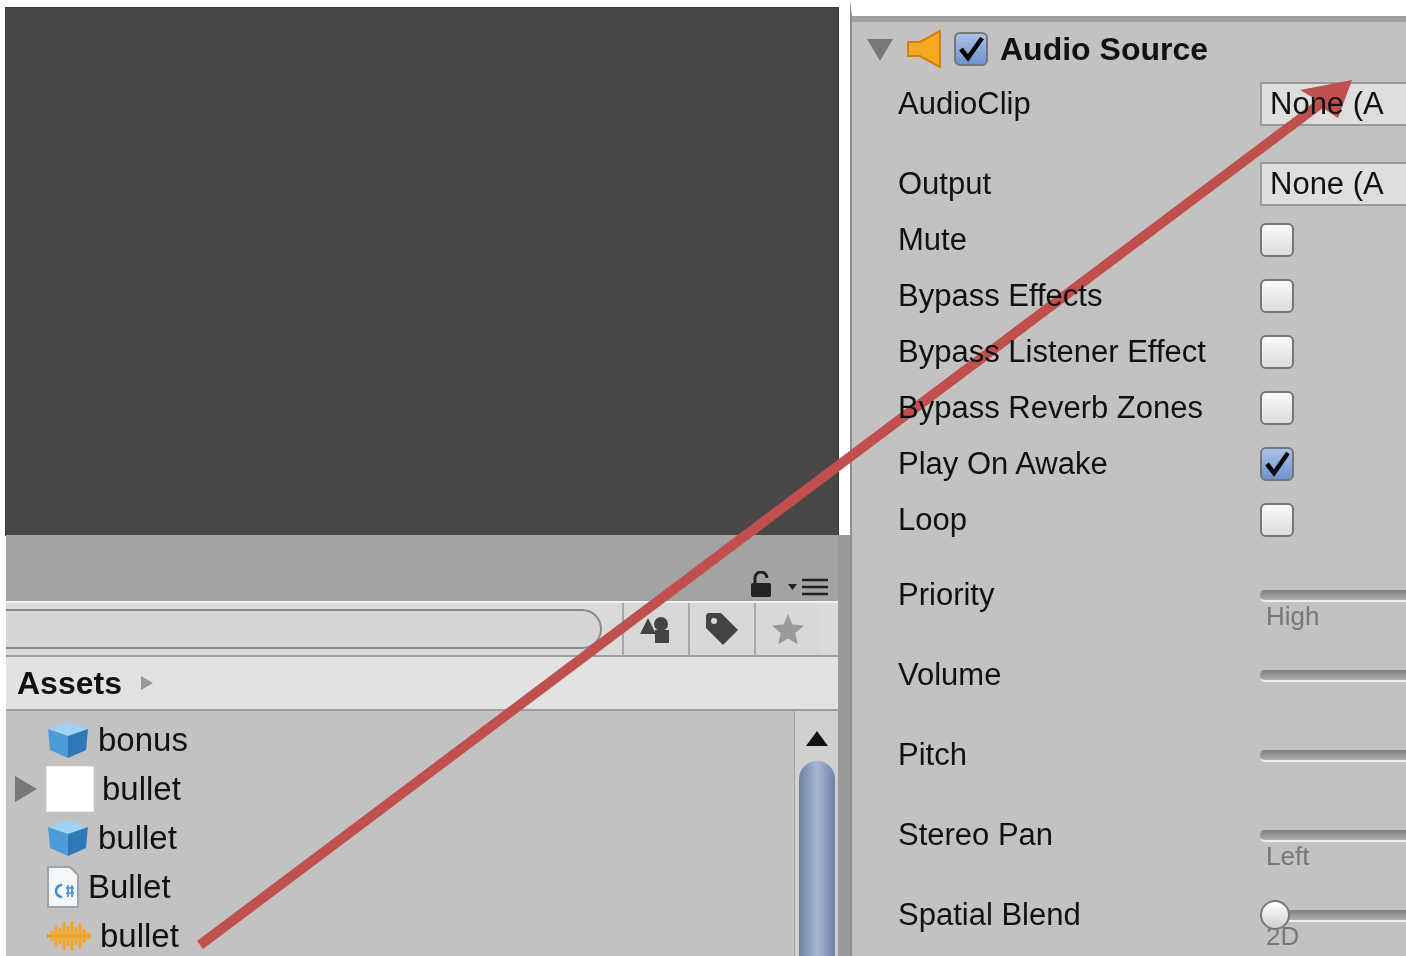 The image size is (1406, 956). Describe the element at coordinates (761, 584) in the screenshot. I see `lock-icon` at that location.